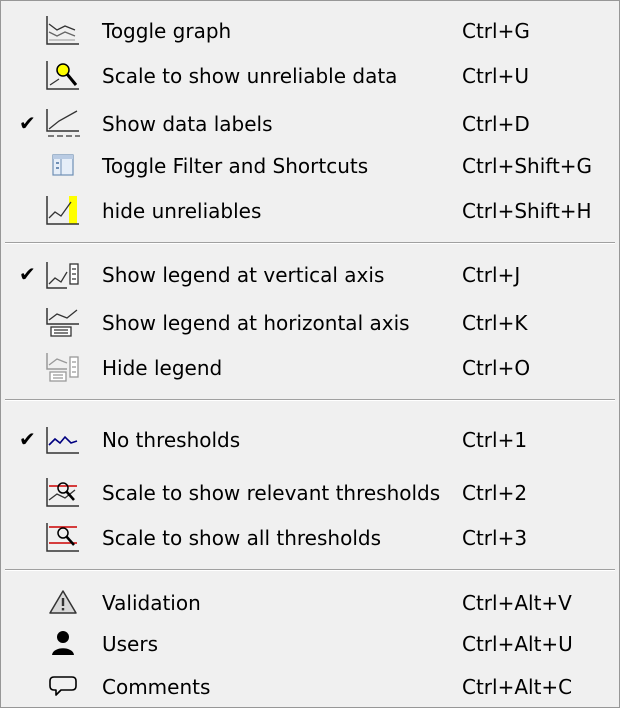 The image size is (620, 708). What do you see at coordinates (496, 124) in the screenshot?
I see `menu-item-shortcut: Ctrl+D` at bounding box center [496, 124].